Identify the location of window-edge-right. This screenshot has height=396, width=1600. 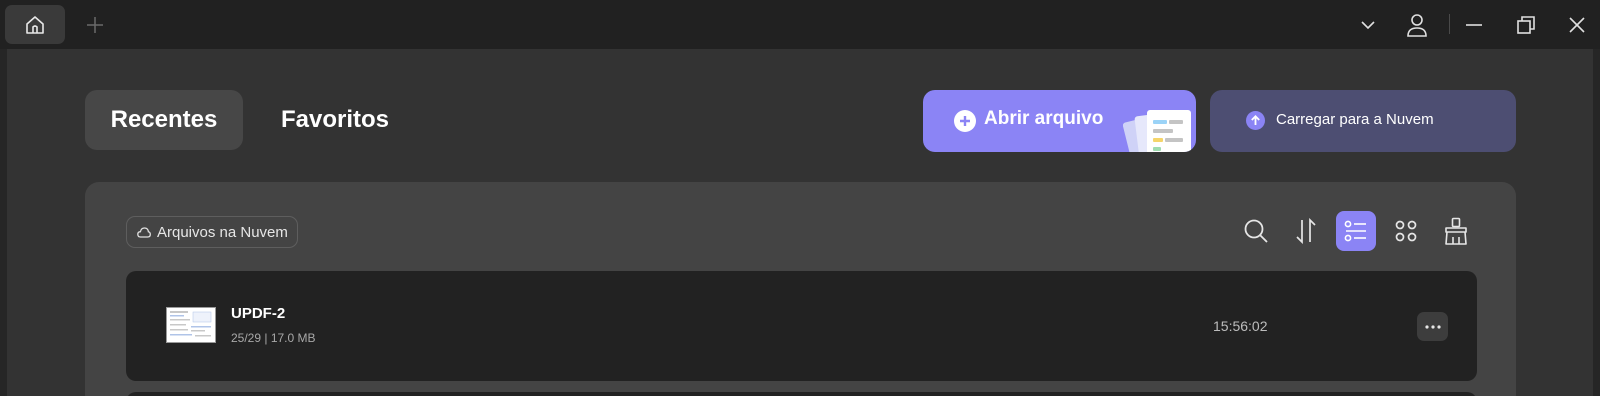
(1596, 222).